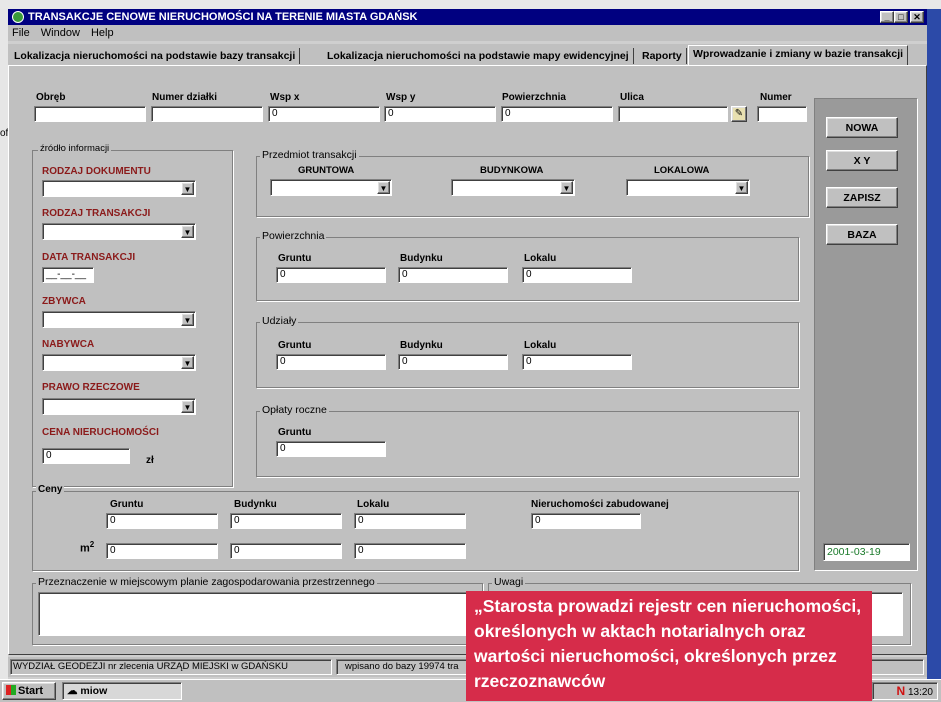  Describe the element at coordinates (410, 521) in the screenshot. I see `ceny-lokalu-input: 0` at that location.